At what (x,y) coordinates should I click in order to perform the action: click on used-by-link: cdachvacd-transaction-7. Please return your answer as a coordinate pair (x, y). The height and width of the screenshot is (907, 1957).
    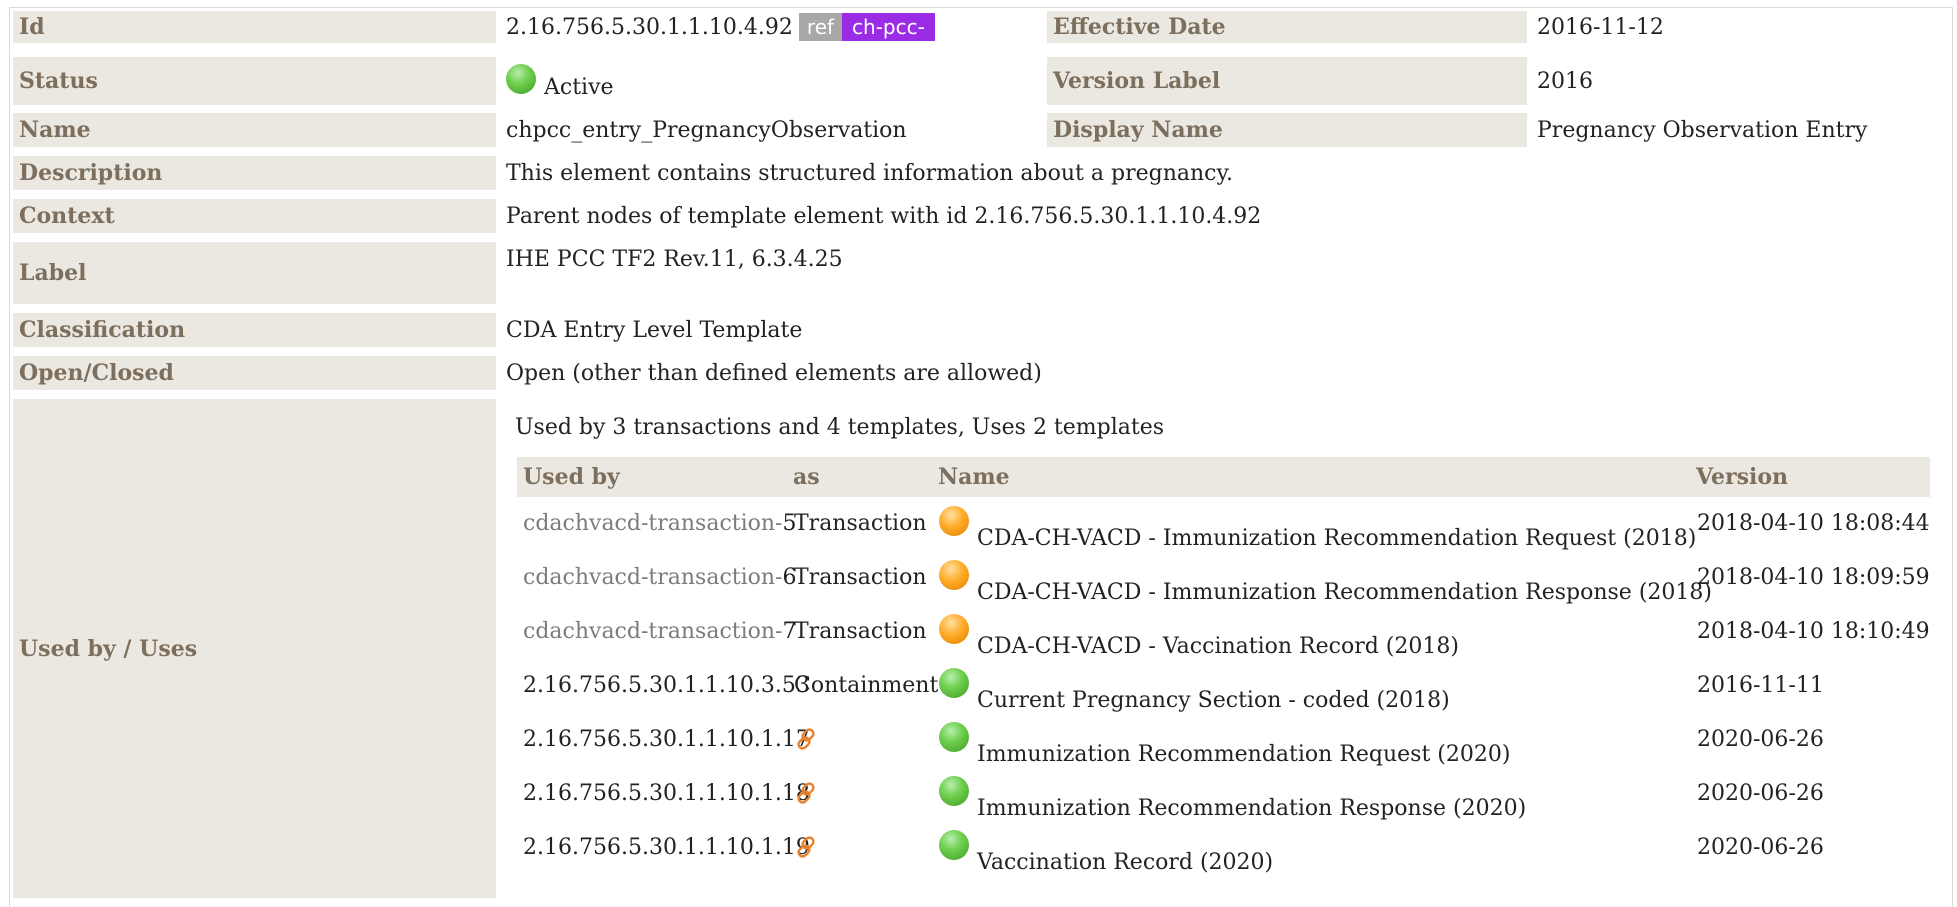
    Looking at the image, I should click on (660, 631).